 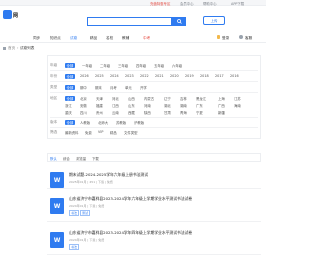 I want to click on filter-year-all: 全部, so click(x=70, y=76).